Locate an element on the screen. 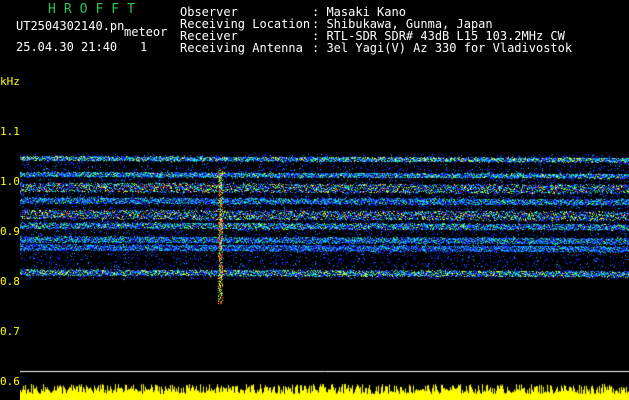  antenna-label: Receiving Antenna is located at coordinates (241, 48).